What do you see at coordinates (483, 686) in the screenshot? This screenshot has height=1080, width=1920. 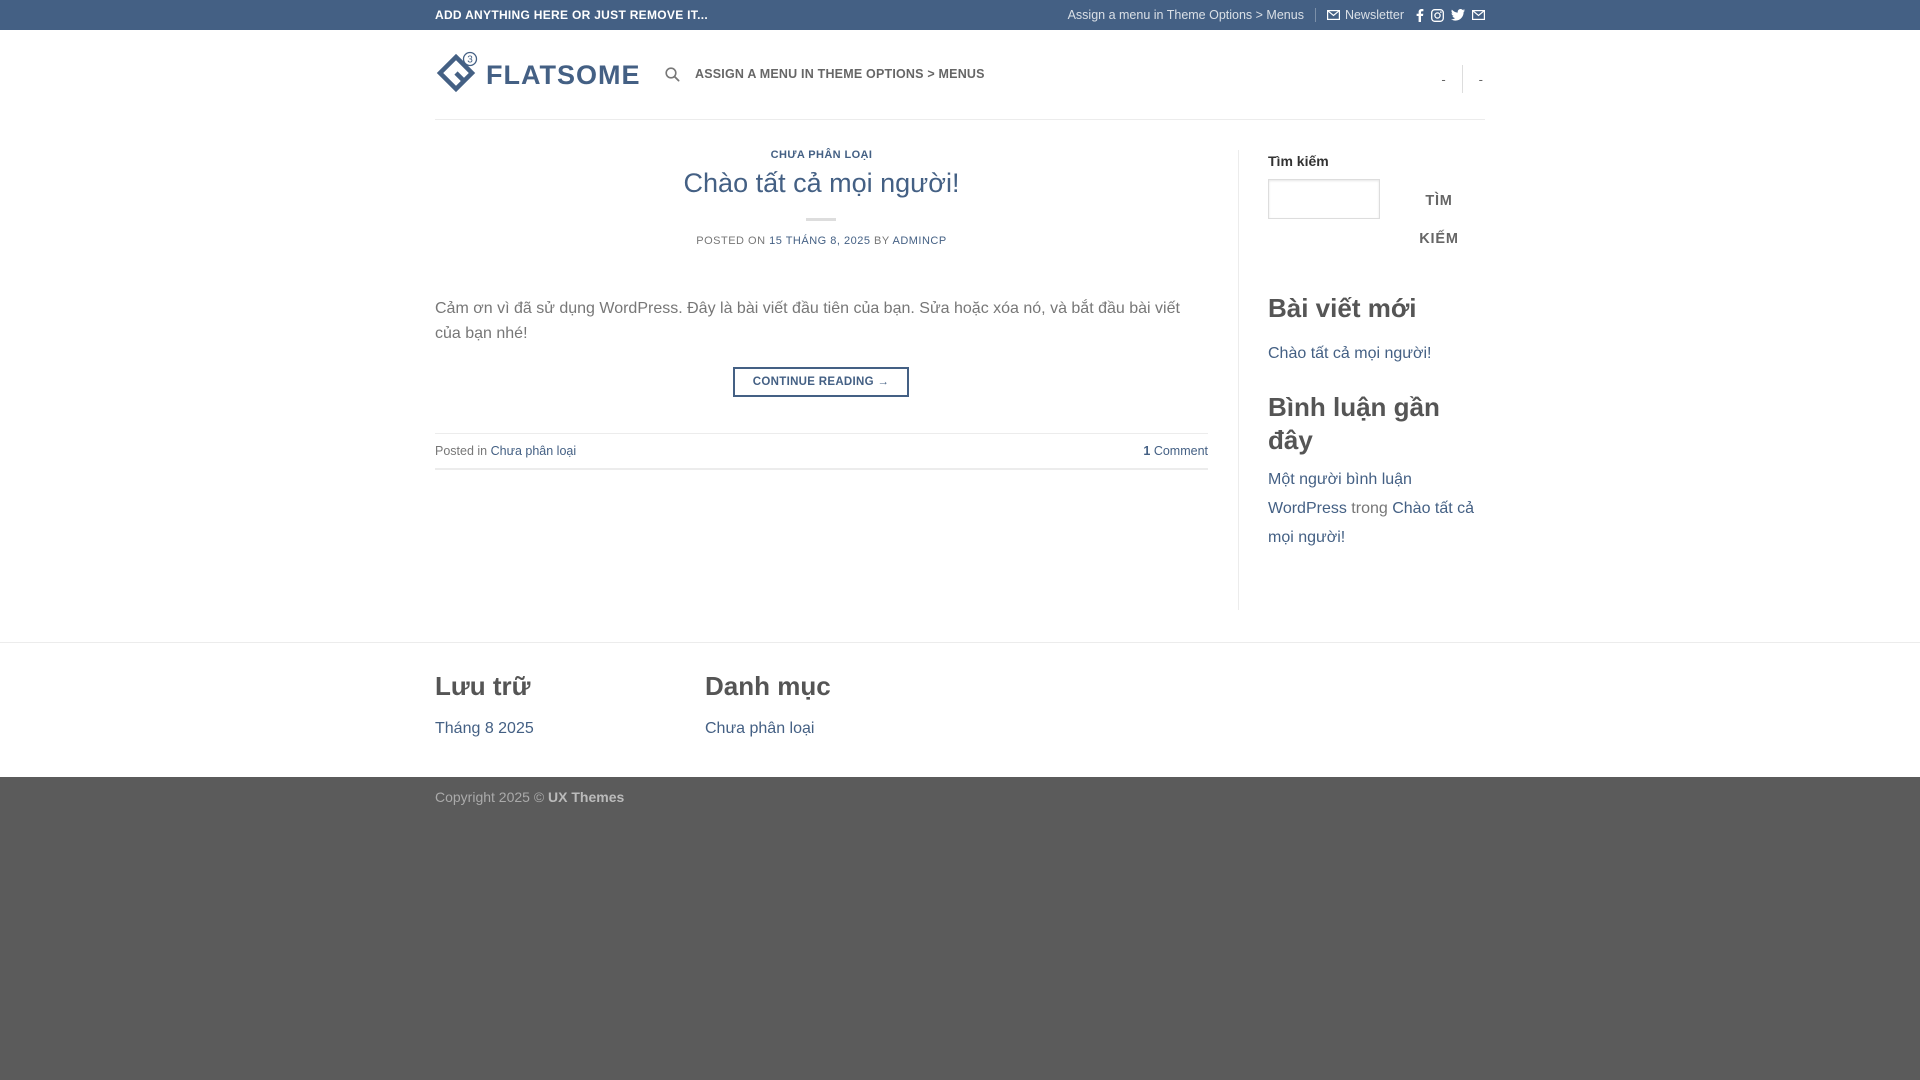 I see `archives-heading: Lưu trữ` at bounding box center [483, 686].